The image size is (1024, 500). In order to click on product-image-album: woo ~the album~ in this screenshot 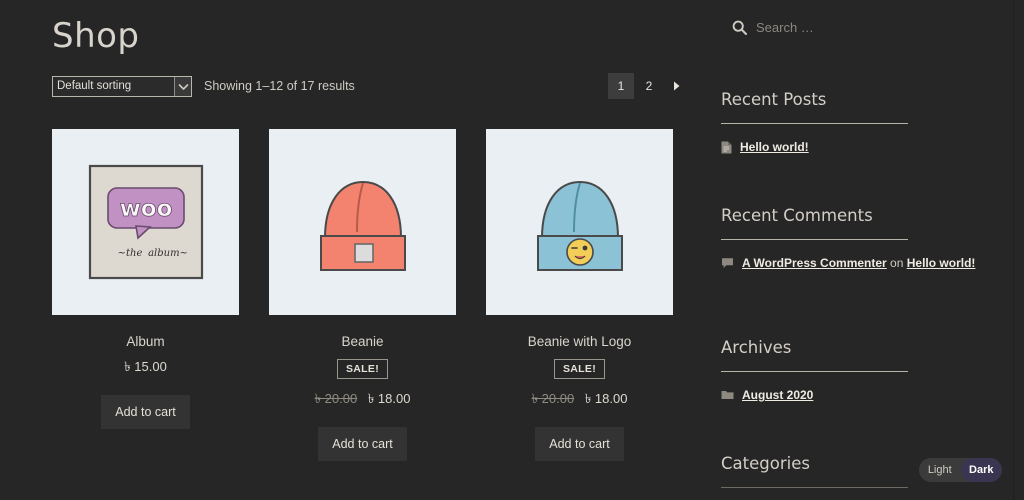, I will do `click(145, 222)`.